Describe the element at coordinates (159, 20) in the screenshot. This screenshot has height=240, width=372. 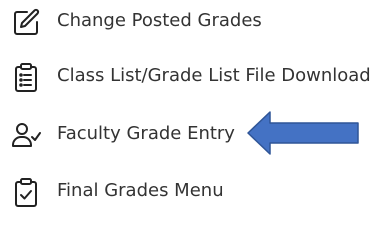
I see `menu-item-label: Change Posted Grades` at that location.